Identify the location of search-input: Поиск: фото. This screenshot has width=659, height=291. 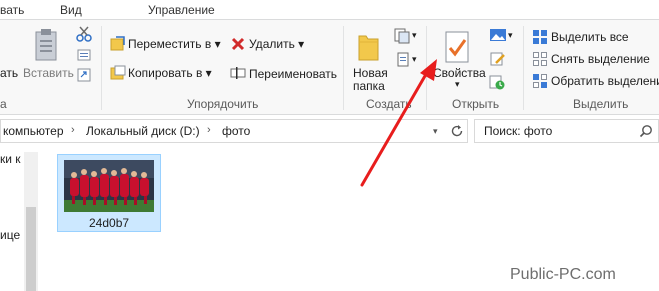
(518, 131).